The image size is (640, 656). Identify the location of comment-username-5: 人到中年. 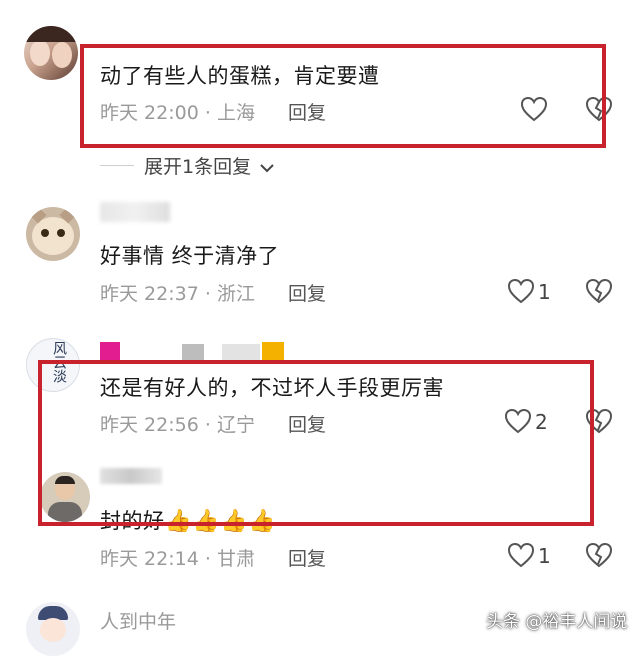
(138, 622).